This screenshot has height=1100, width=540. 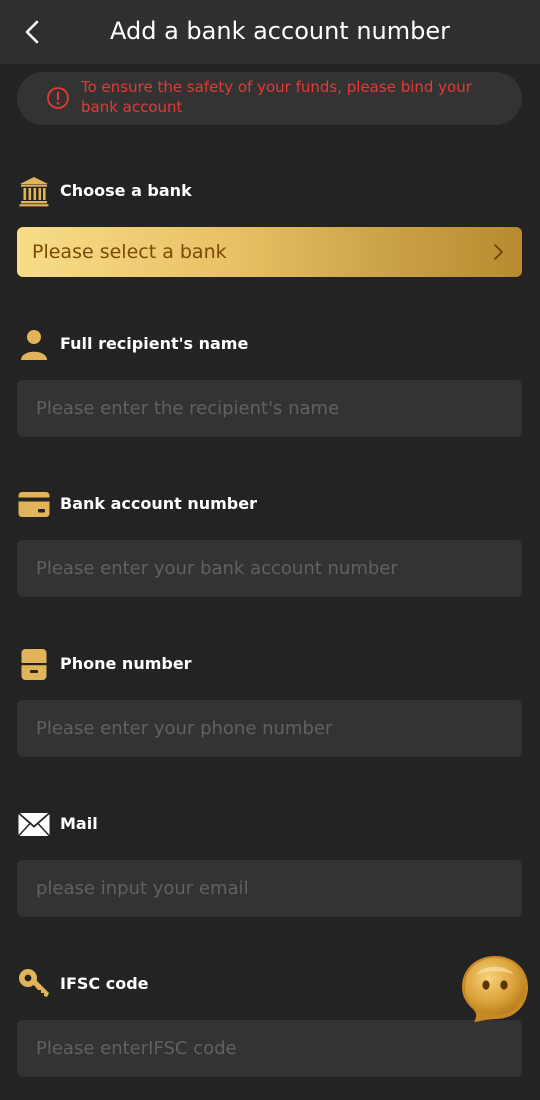 I want to click on account-number-input, so click(x=269, y=568).